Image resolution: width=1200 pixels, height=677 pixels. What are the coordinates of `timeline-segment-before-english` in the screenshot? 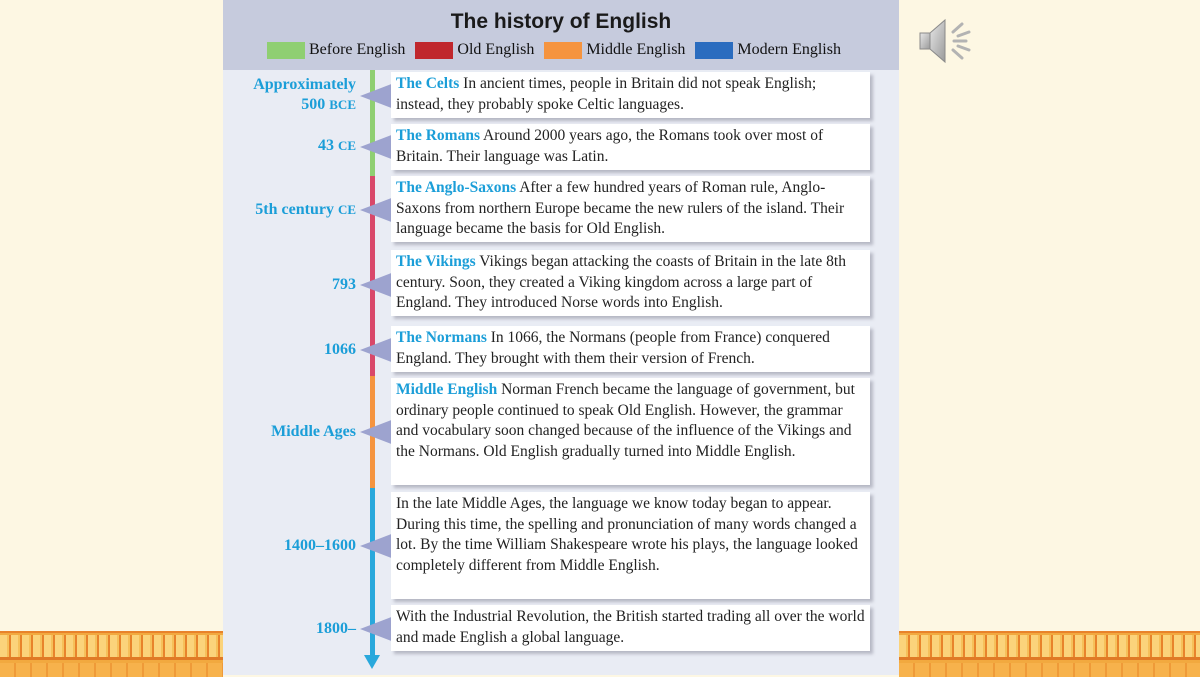 It's located at (372, 123).